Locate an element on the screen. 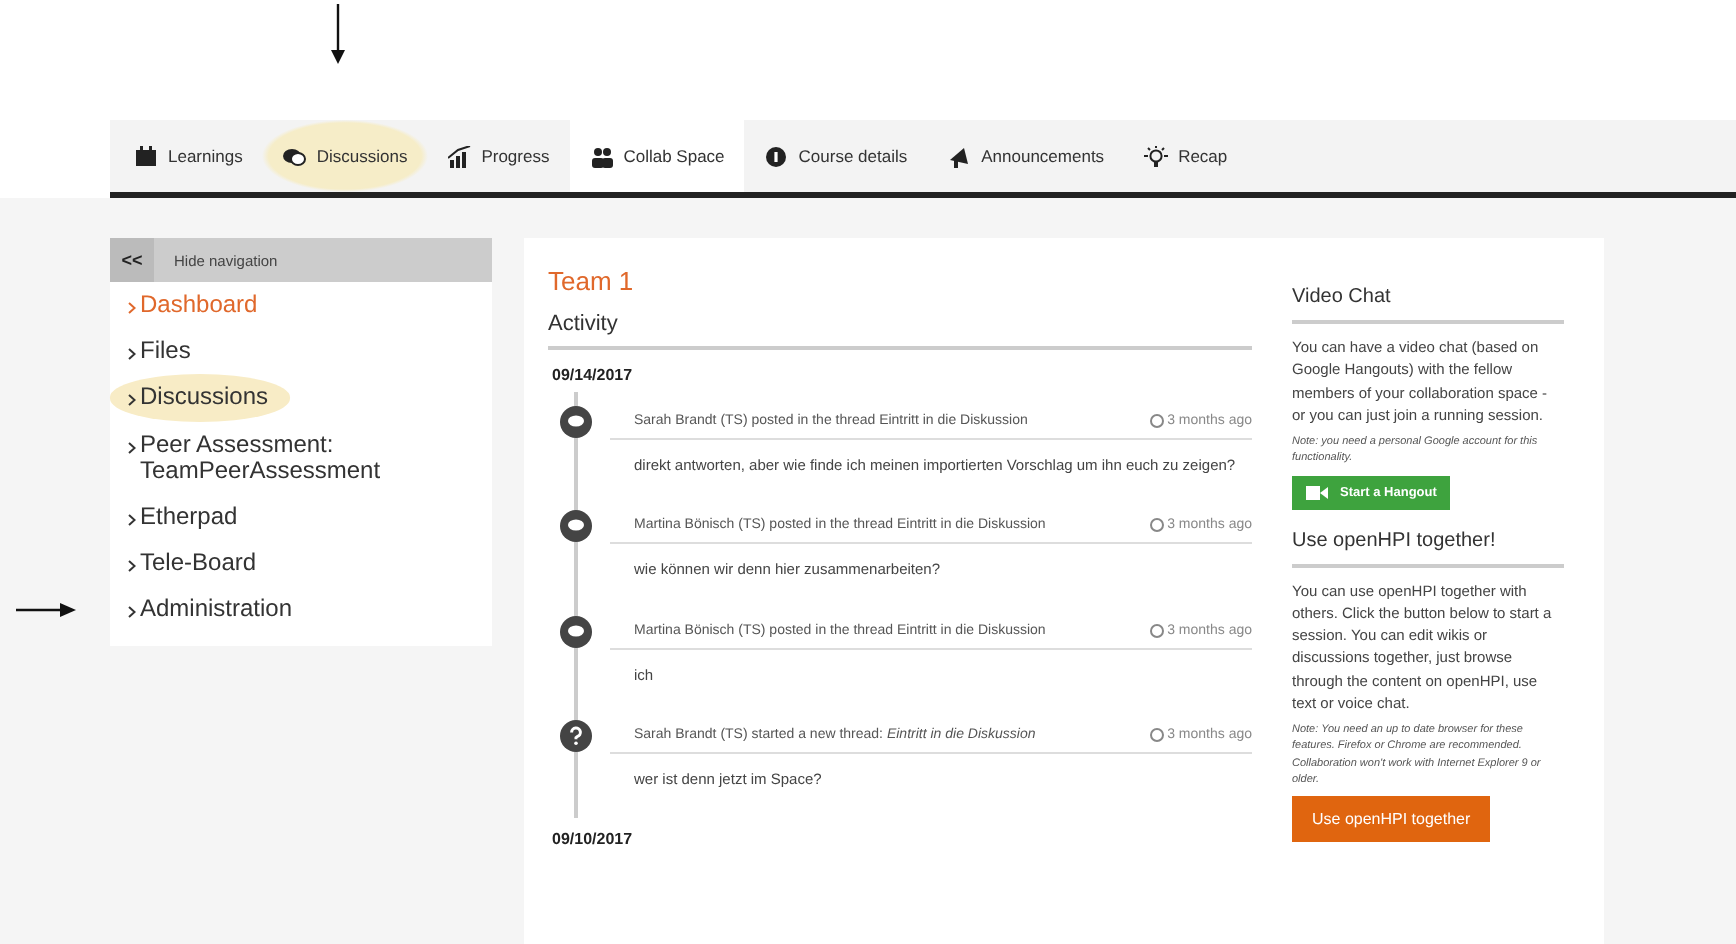 The height and width of the screenshot is (944, 1736). nav-tab: Learnings is located at coordinates (188, 156).